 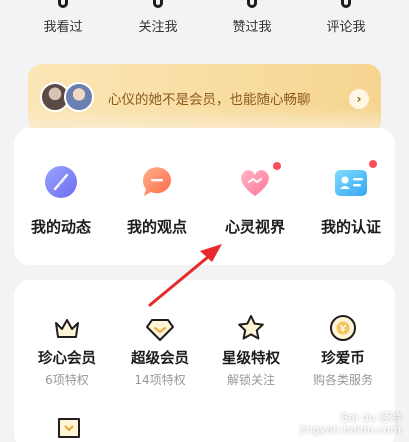 What do you see at coordinates (63, 17) in the screenshot?
I see `stat-viewed: 我看过` at bounding box center [63, 17].